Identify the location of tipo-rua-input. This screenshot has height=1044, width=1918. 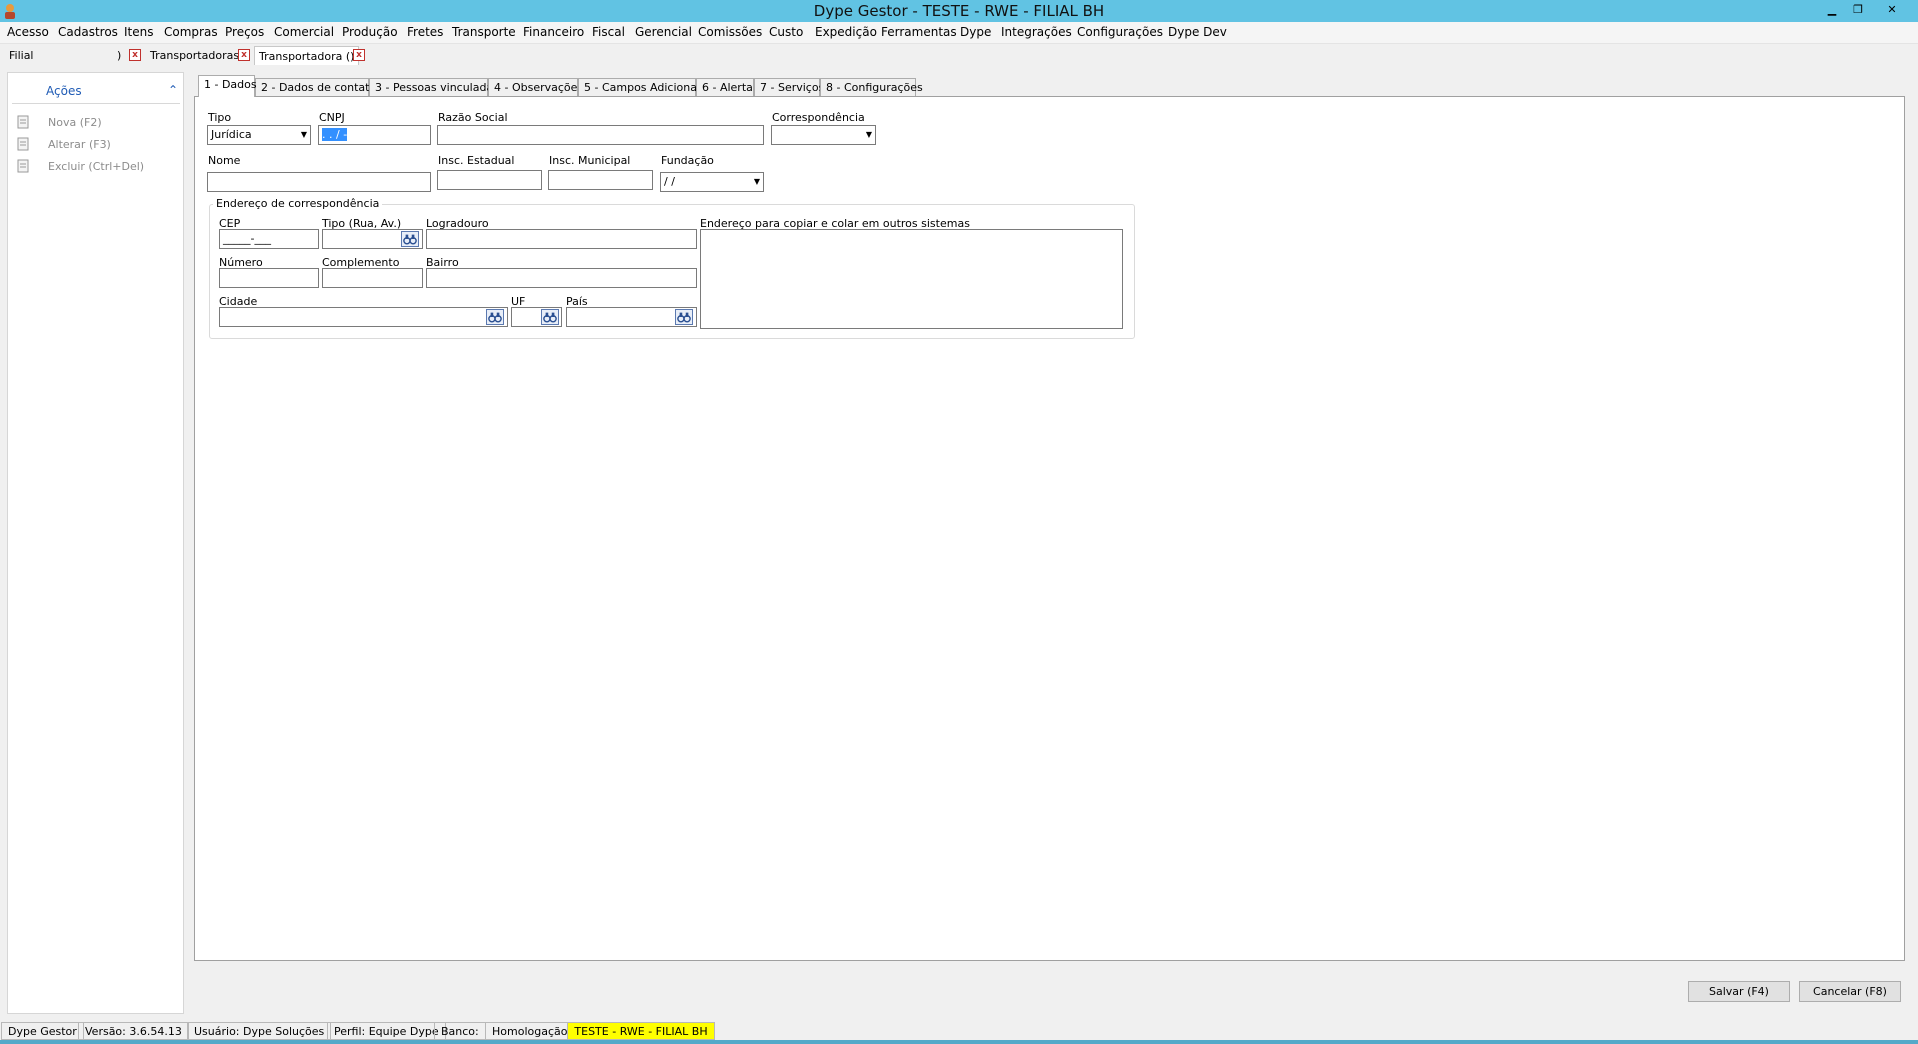
(372, 239).